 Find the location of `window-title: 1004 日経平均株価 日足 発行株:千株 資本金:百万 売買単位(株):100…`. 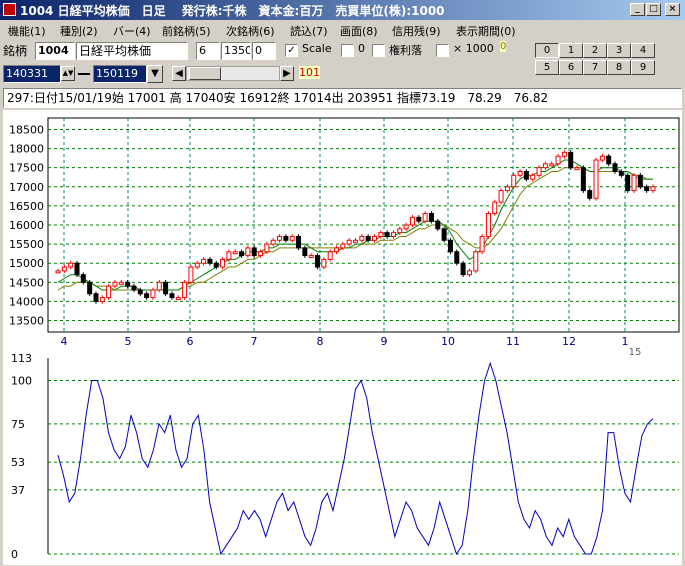

window-title: 1004 日経平均株価 日足 発行株:千株 資本金:百万 売買単位(株):100… is located at coordinates (232, 11).